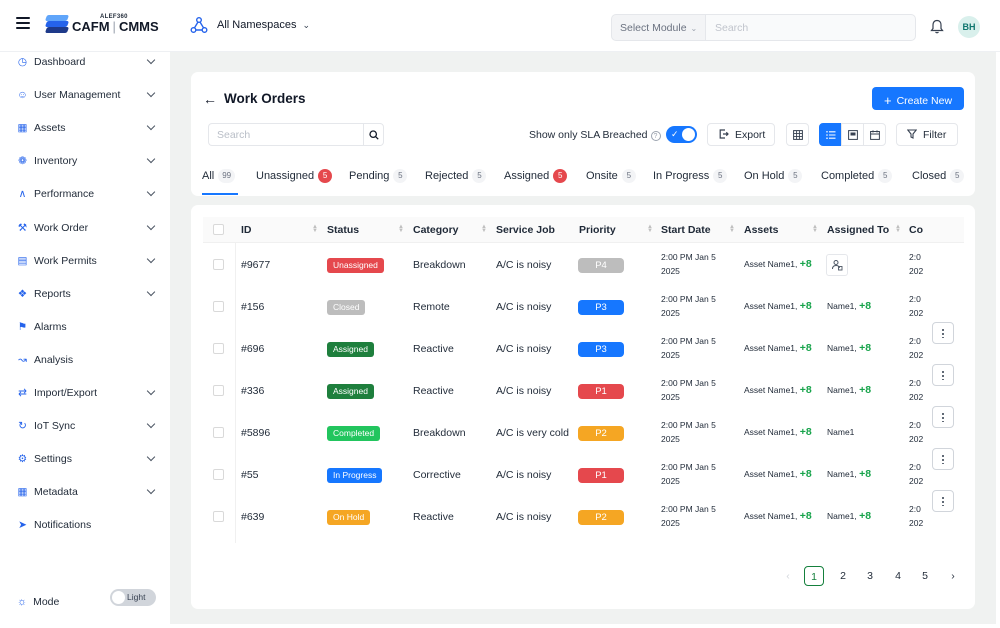 This screenshot has height=628, width=1000. What do you see at coordinates (87, 95) in the screenshot?
I see `sidebar-item-user-management: ☺ User Management` at bounding box center [87, 95].